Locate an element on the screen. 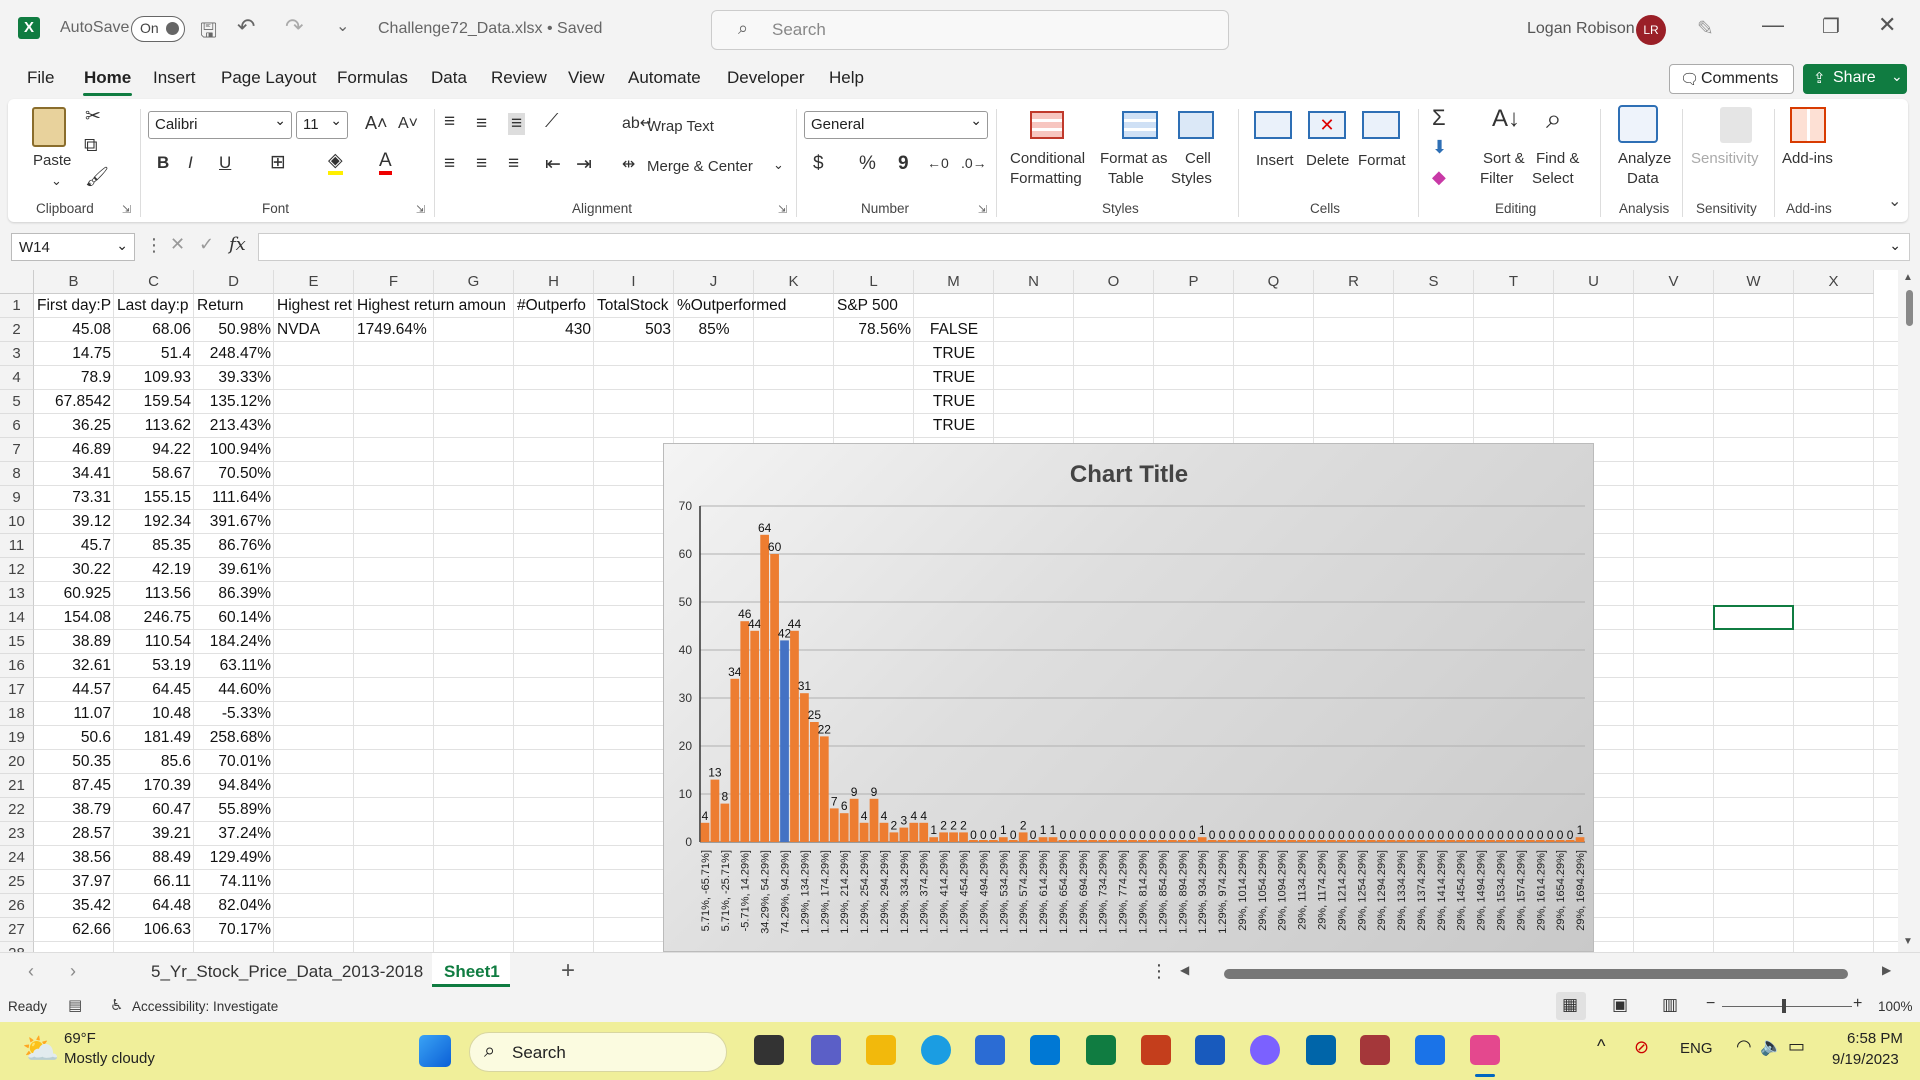  cell-b18: 11.07 is located at coordinates (74, 714).